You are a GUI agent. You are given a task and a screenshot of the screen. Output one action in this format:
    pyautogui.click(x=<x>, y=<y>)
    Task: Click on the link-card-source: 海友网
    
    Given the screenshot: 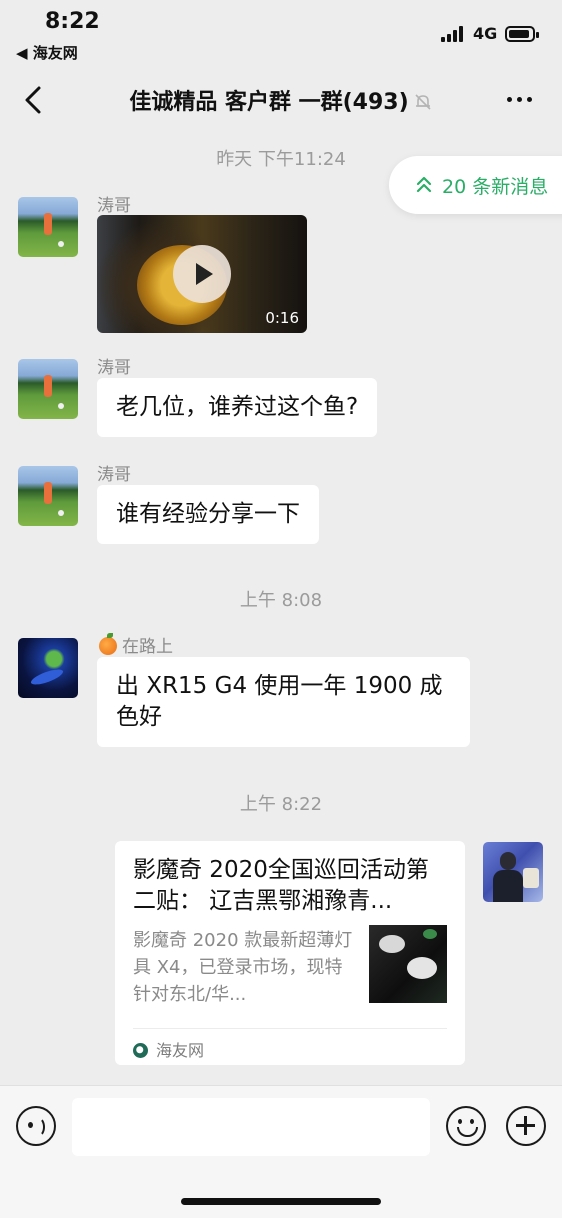 What is the action you would take?
    pyautogui.click(x=168, y=1049)
    